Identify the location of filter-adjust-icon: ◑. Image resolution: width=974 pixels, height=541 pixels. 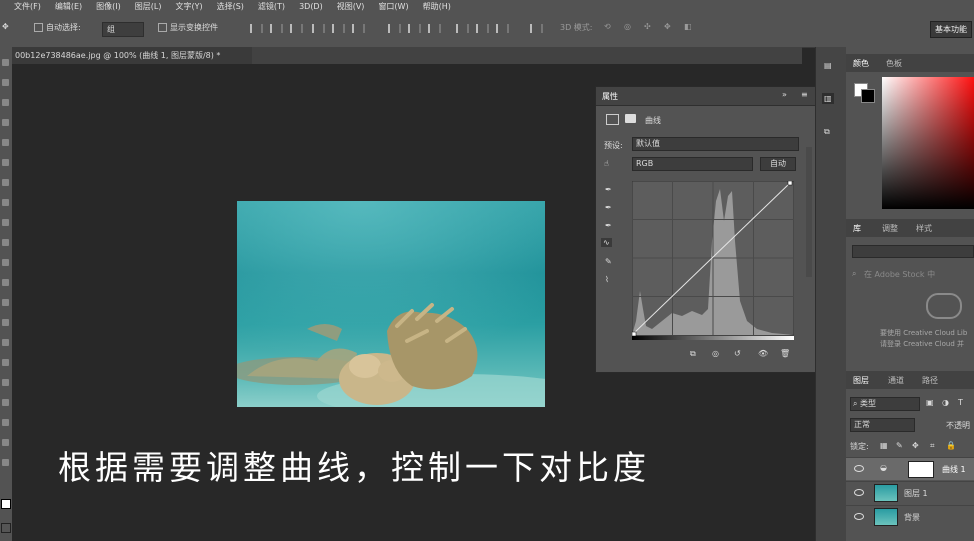
(945, 402).